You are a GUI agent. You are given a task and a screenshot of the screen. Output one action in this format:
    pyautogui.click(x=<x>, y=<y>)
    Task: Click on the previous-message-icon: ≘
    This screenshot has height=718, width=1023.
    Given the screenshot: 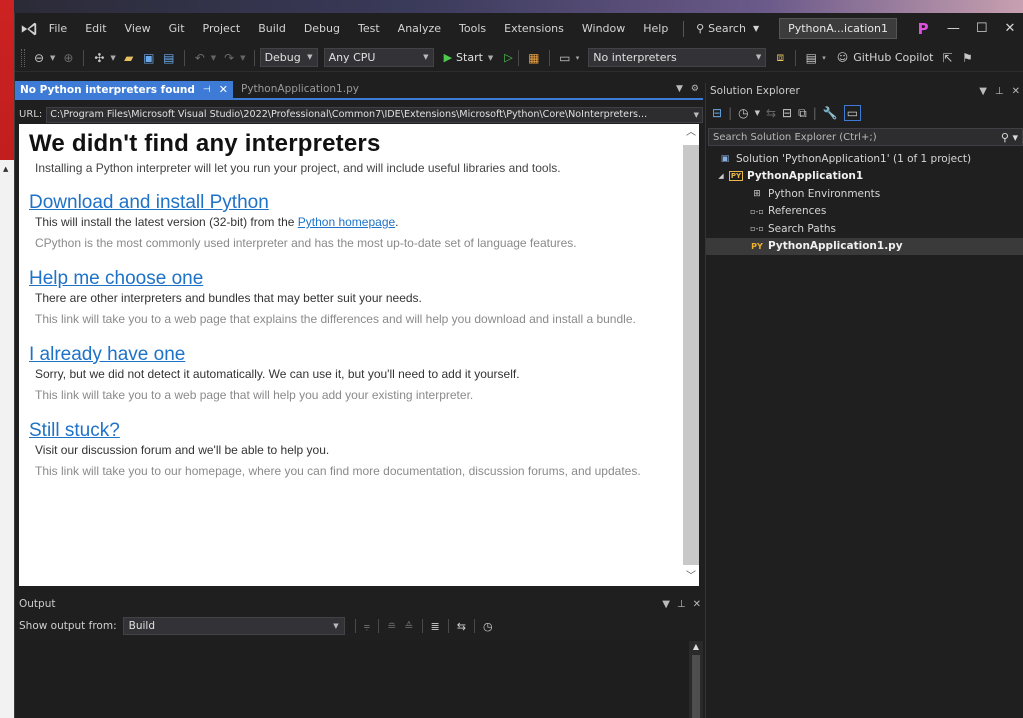 What is the action you would take?
    pyautogui.click(x=391, y=626)
    